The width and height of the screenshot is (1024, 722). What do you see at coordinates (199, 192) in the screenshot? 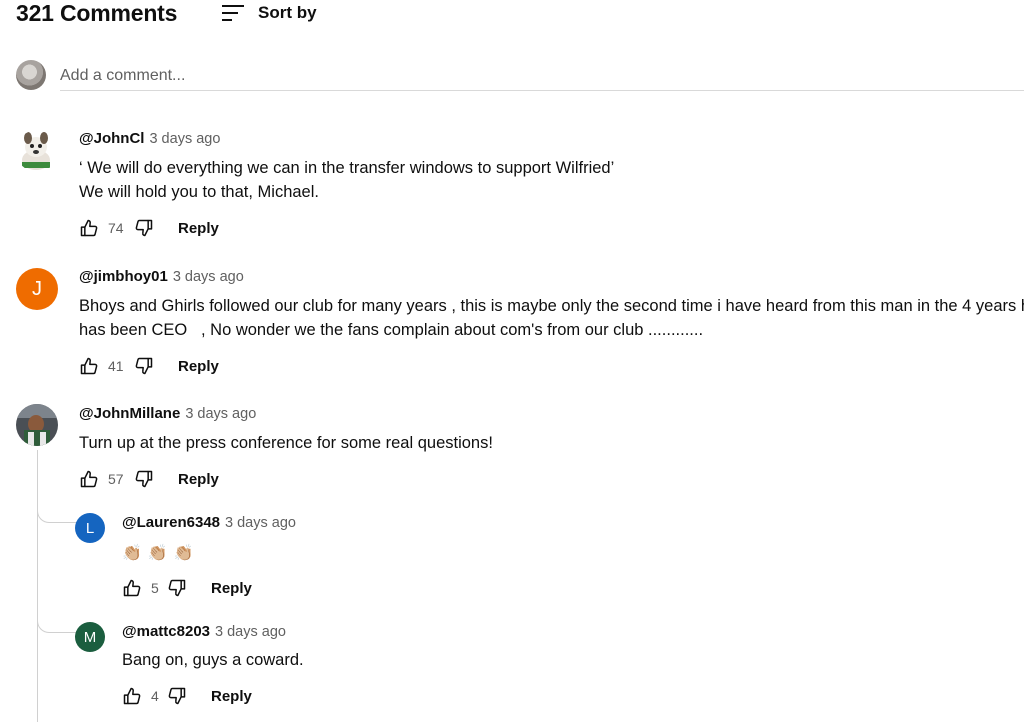
I see `comment-text-line: We will hold you to that, Michael.` at bounding box center [199, 192].